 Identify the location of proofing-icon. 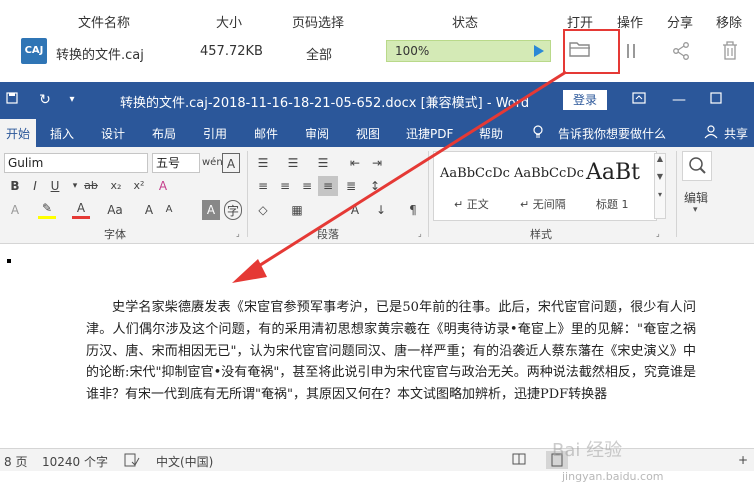
(132, 461).